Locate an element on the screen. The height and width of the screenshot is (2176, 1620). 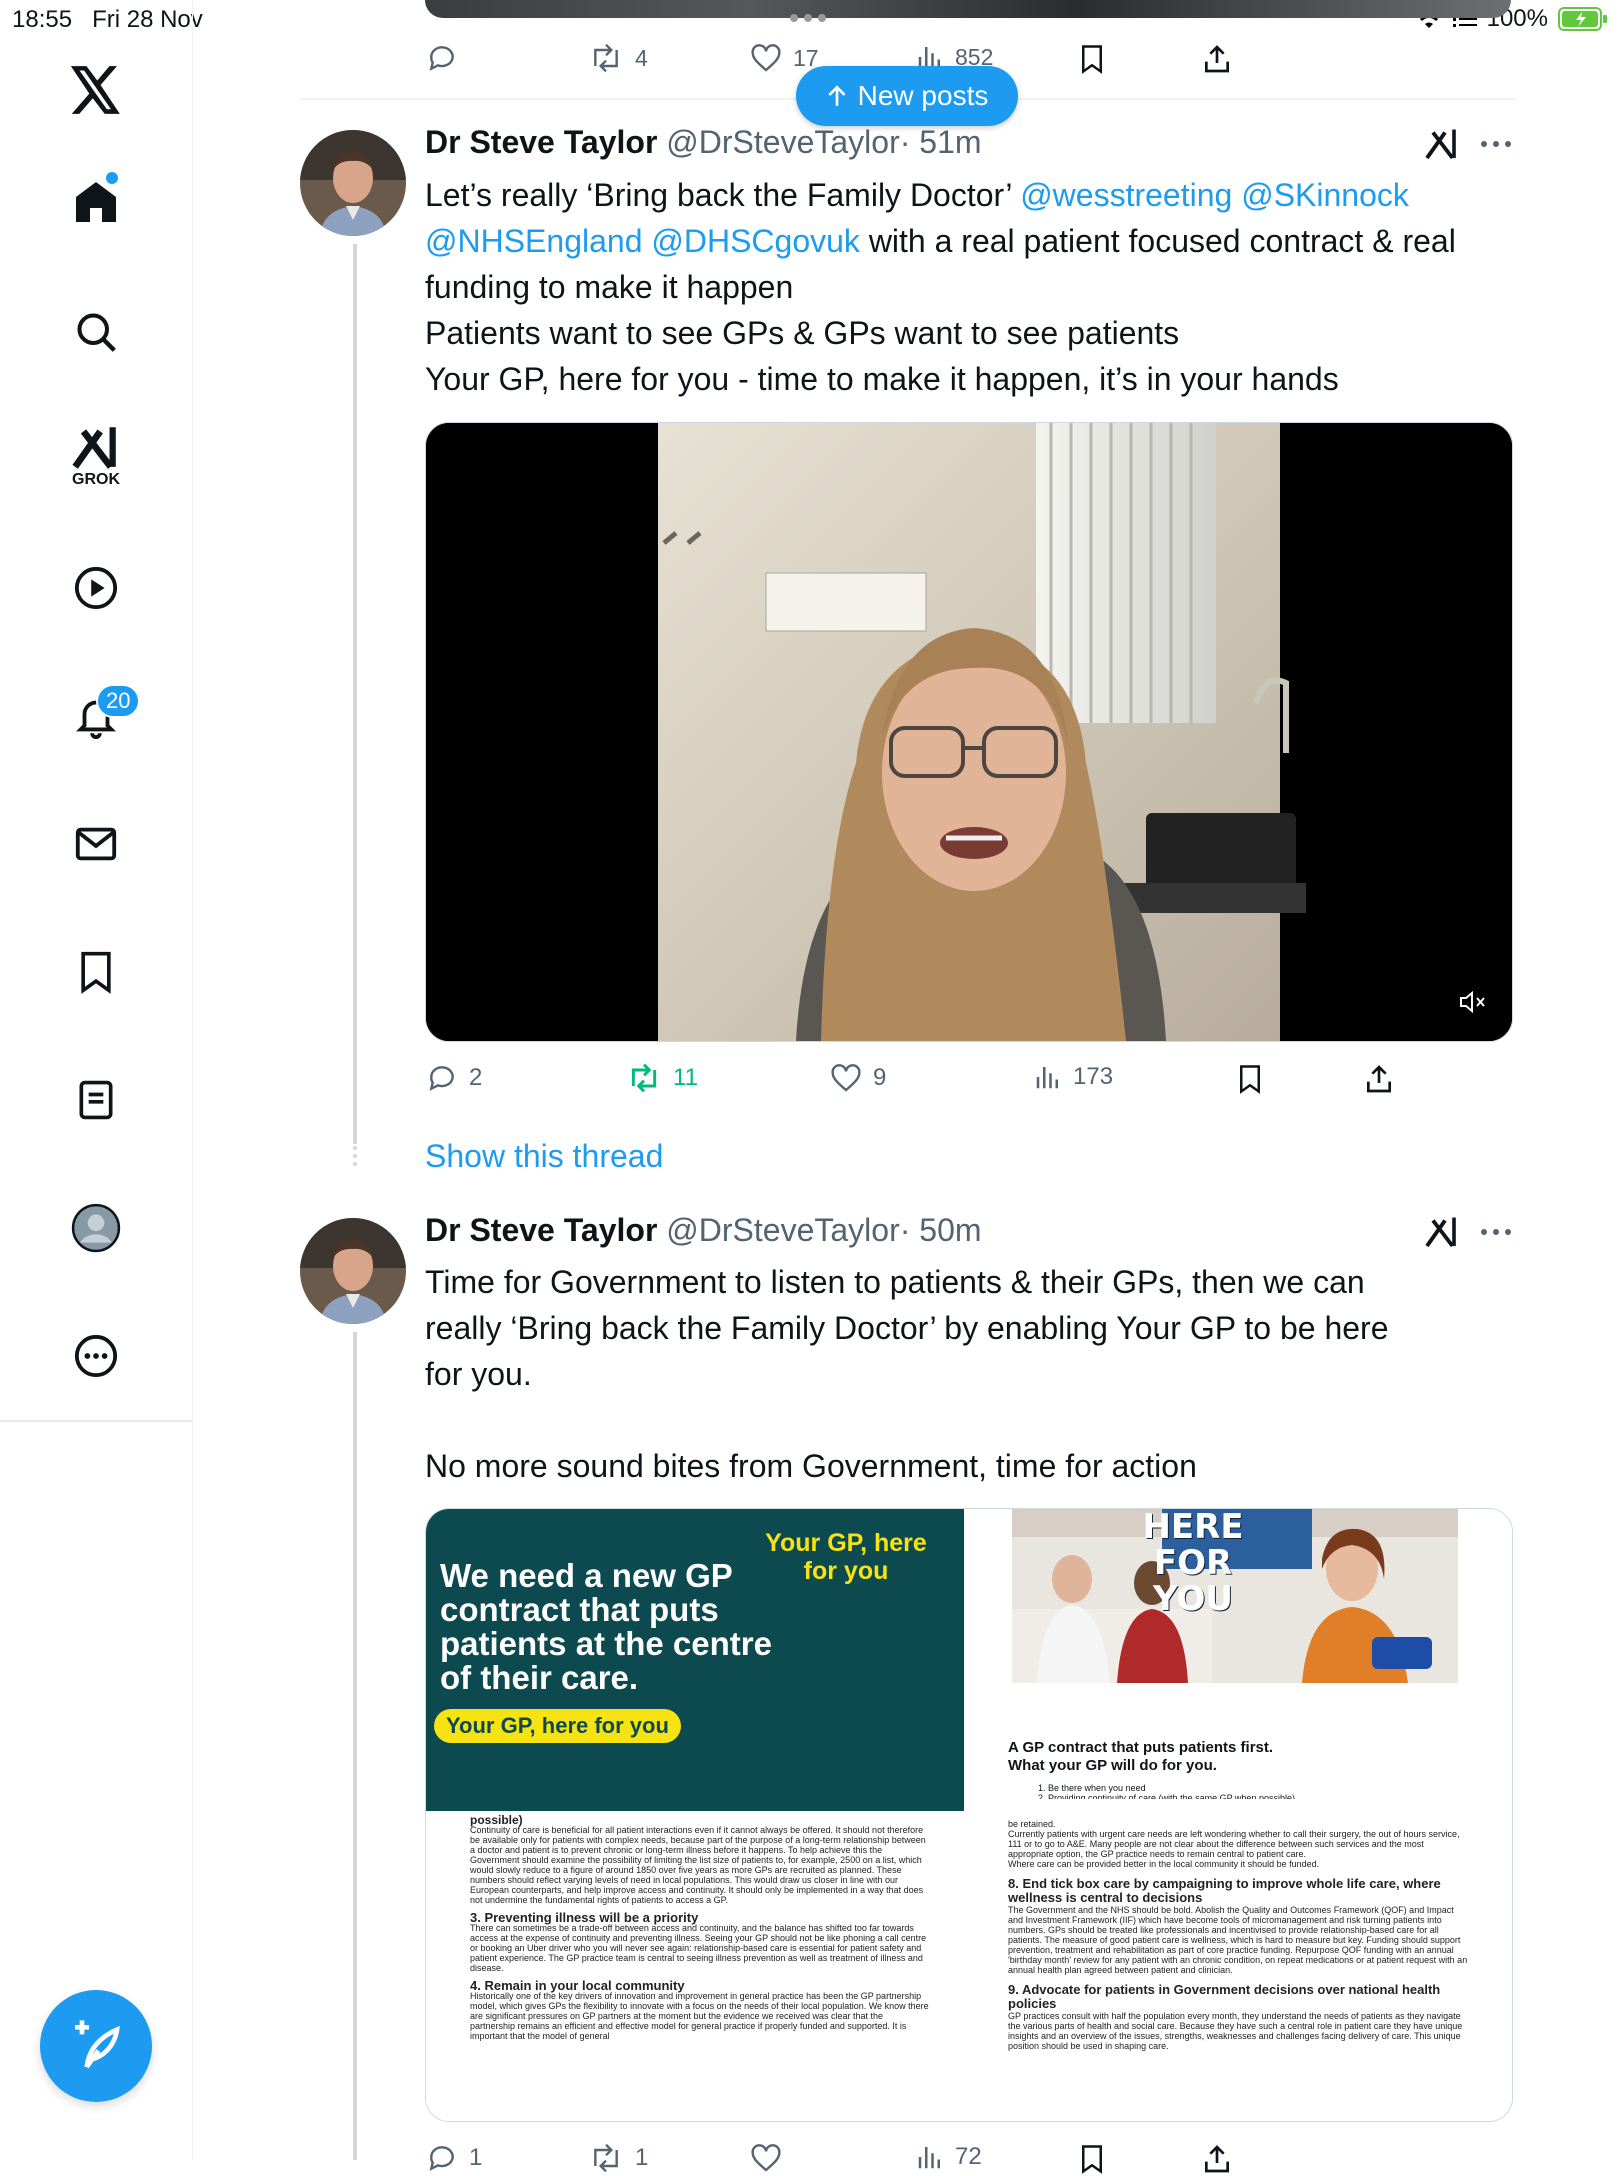
search-icon is located at coordinates (96, 332).